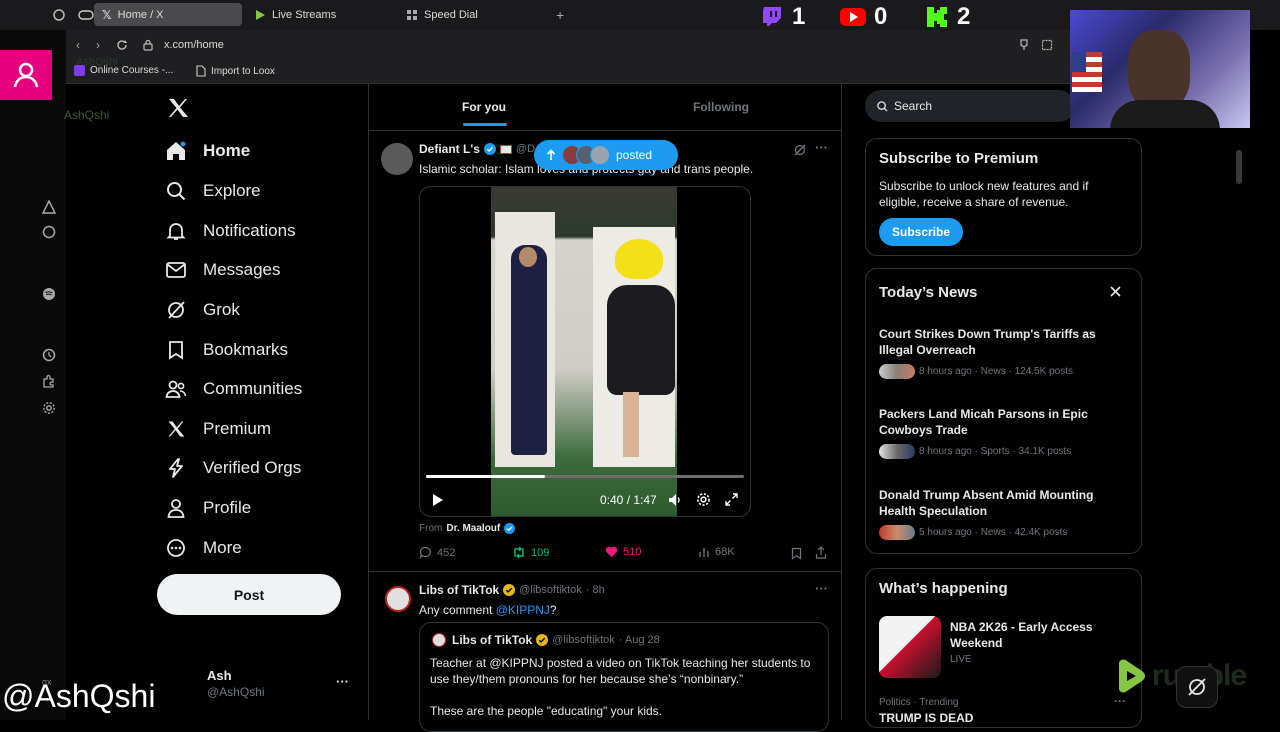 This screenshot has height=732, width=1280. Describe the element at coordinates (59, 375) in the screenshot. I see `browser-sidebar: AshQshi AshQshi gx` at that location.